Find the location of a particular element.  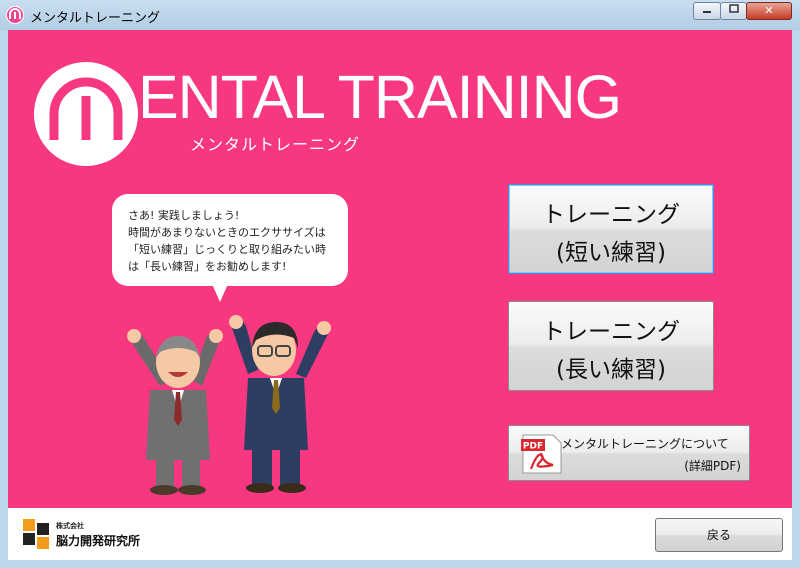

window-title: メンタルトレーニング is located at coordinates (95, 18).